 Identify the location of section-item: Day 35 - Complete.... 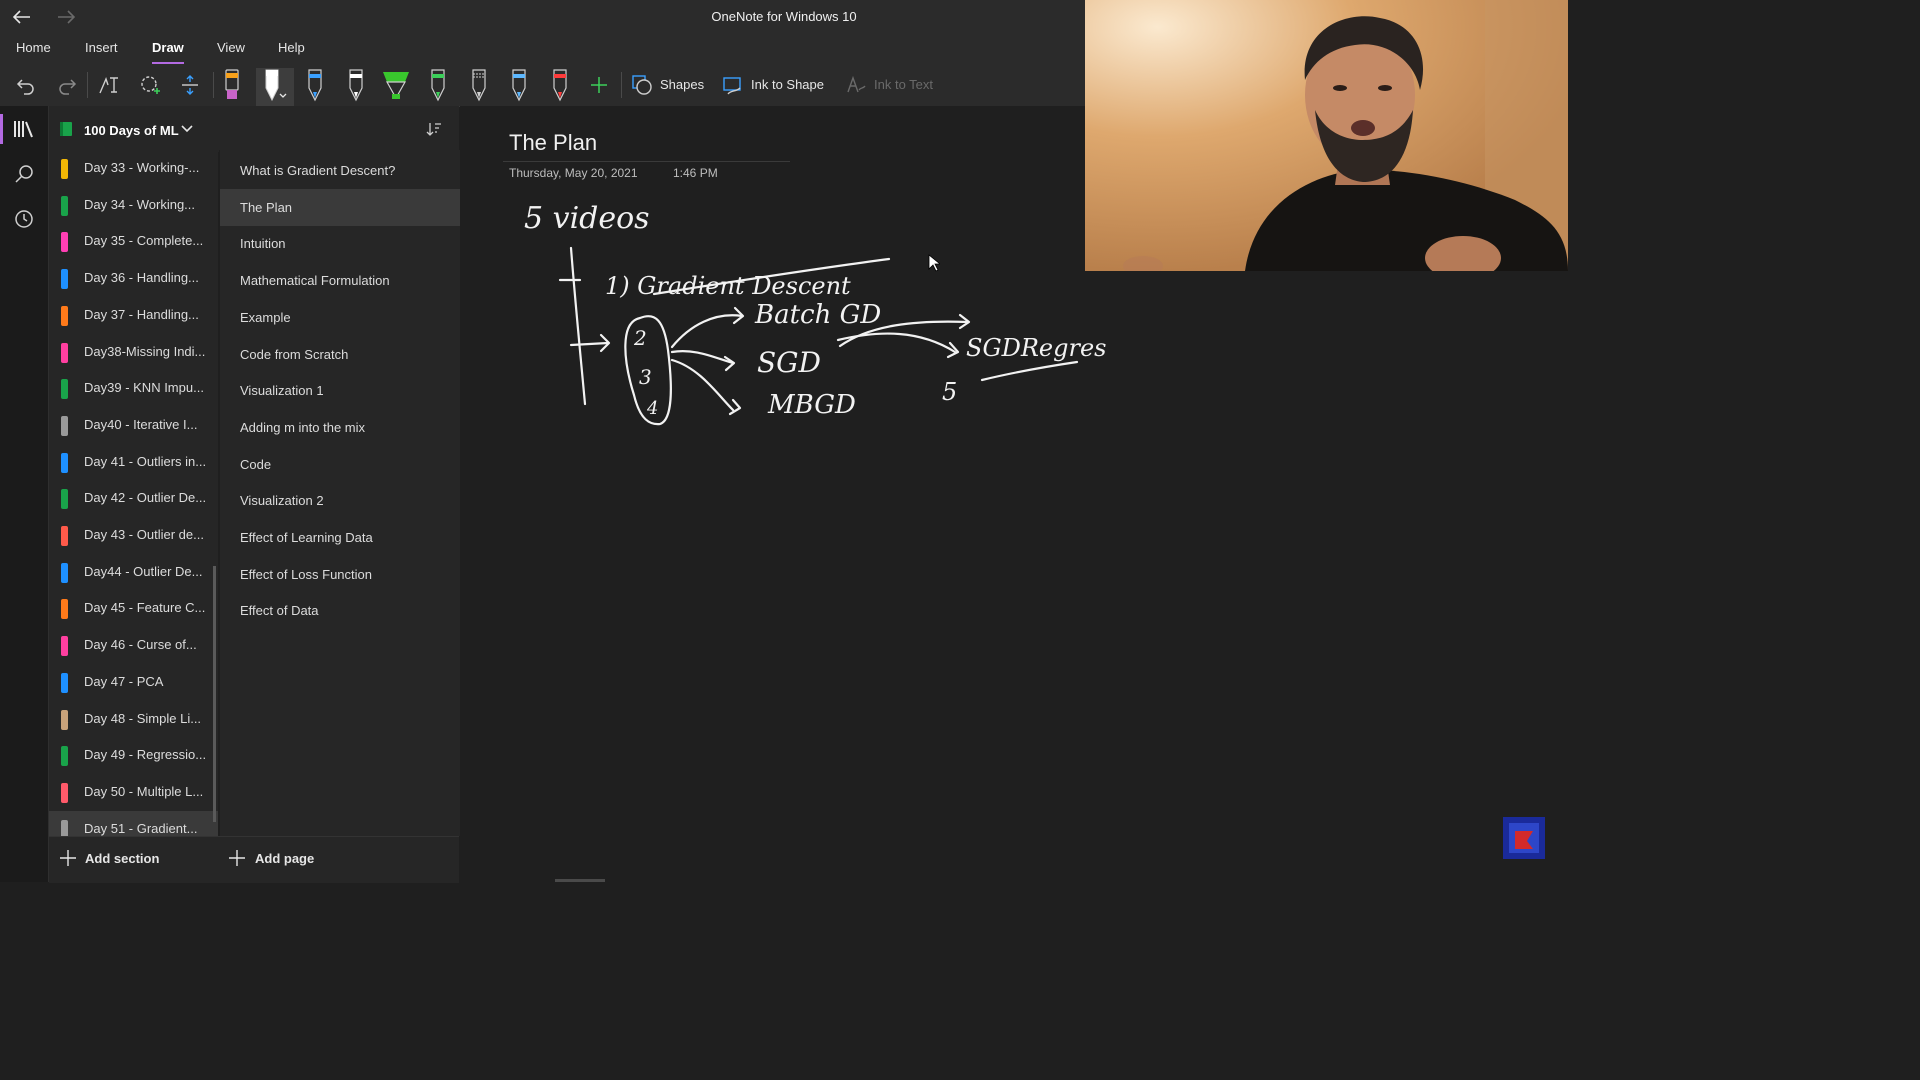
(133, 241).